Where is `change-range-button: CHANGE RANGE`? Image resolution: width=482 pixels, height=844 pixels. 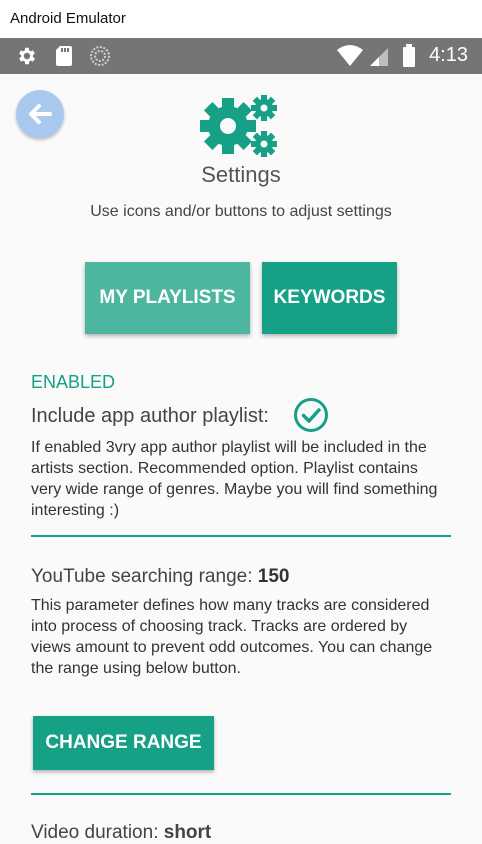
change-range-button: CHANGE RANGE is located at coordinates (123, 743).